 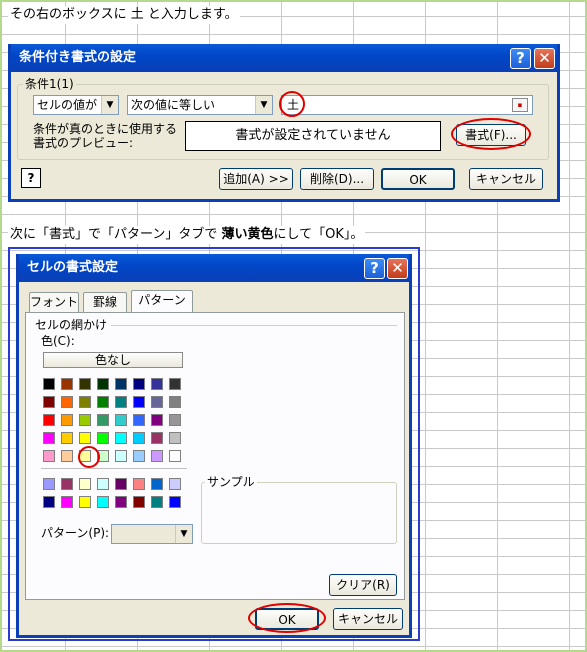 What do you see at coordinates (215, 301) in the screenshot?
I see `tab-strip: フォント 罫線 パターン` at bounding box center [215, 301].